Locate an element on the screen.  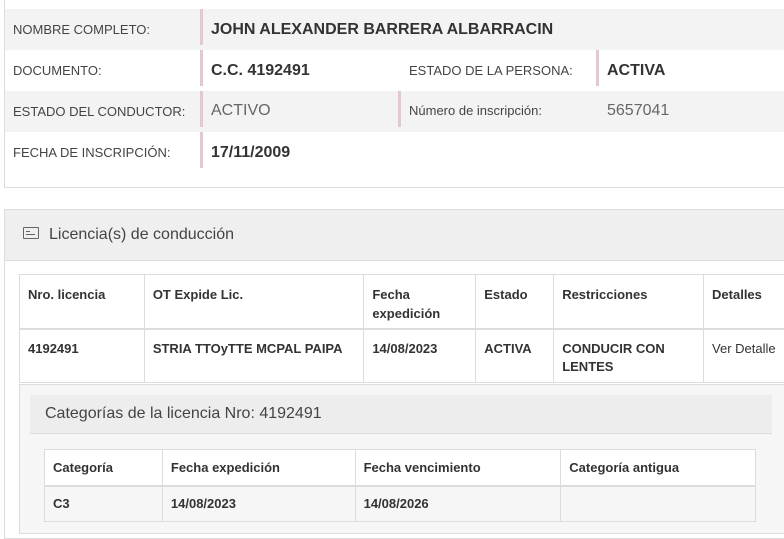
table-row: C3 14/08/2023 14/08/2026 is located at coordinates (400, 504).